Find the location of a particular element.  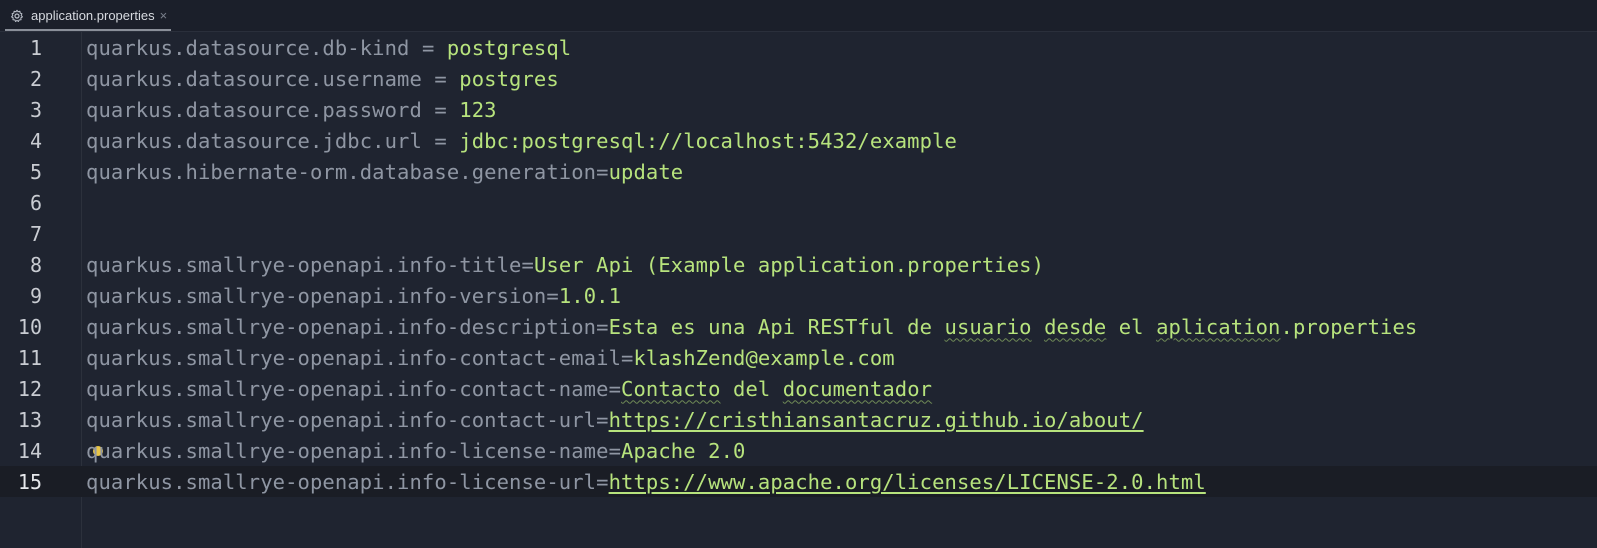

property-value-part: .properties is located at coordinates (1349, 326).